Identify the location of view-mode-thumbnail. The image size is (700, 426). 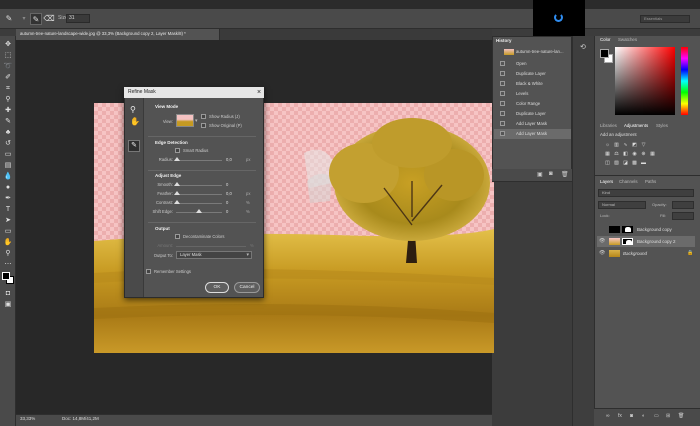
(185, 120).